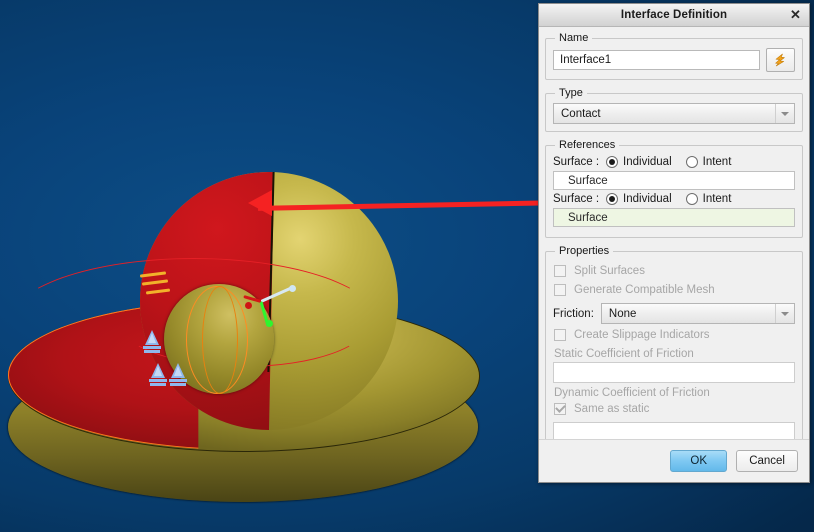 This screenshot has height=532, width=814. Describe the element at coordinates (576, 162) in the screenshot. I see `surface-label-1: Surface :` at that location.